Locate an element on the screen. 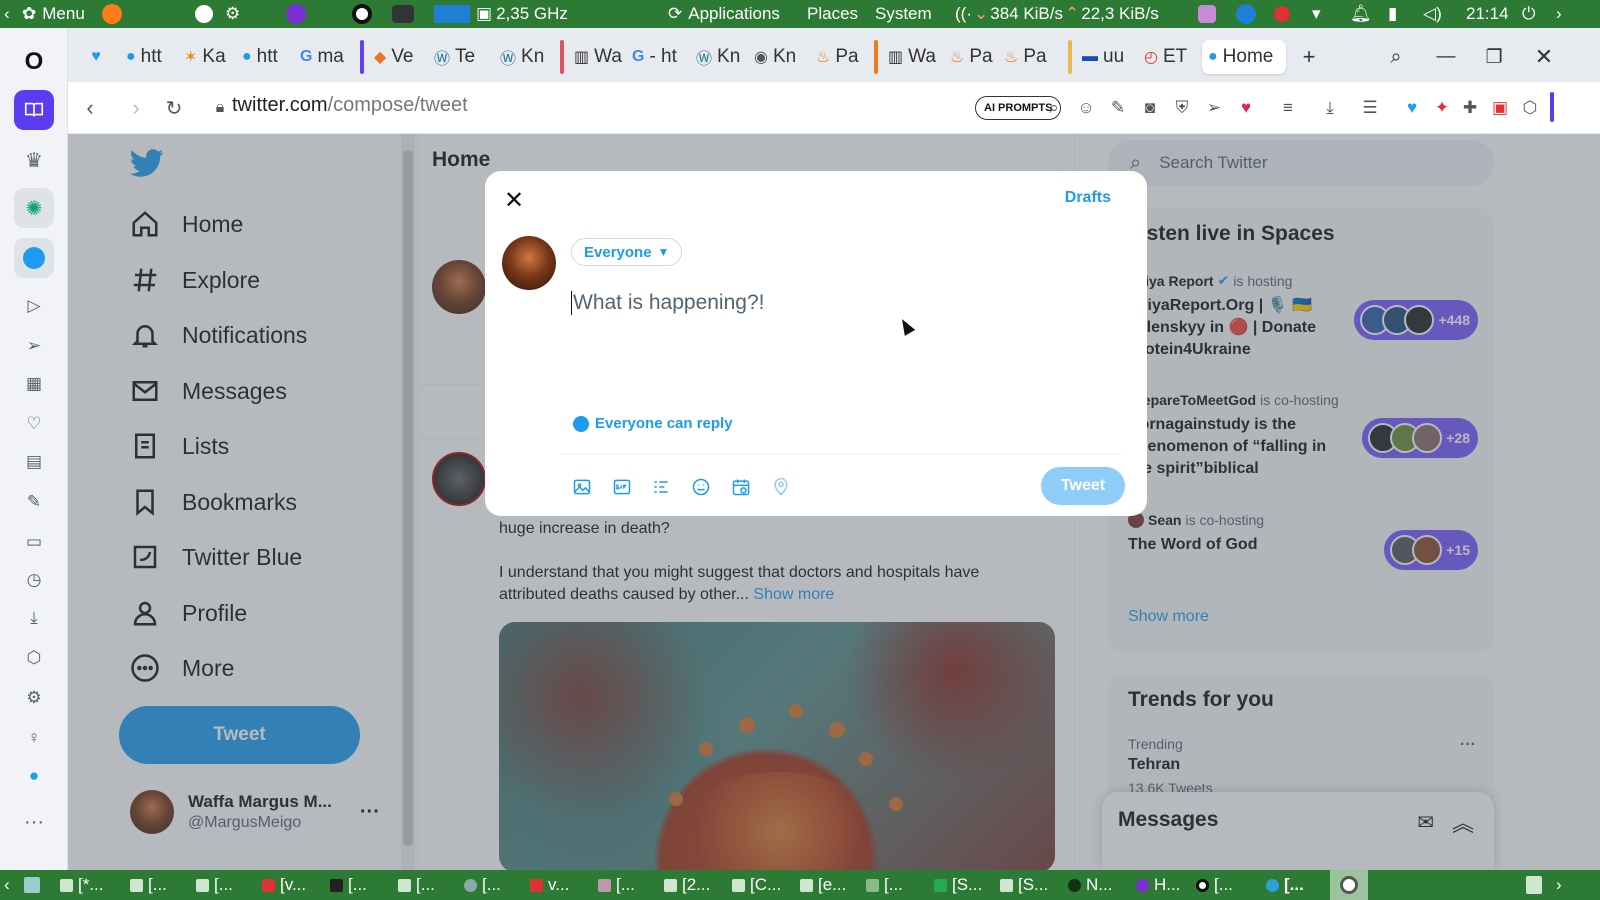 Image resolution: width=1600 pixels, height=900 pixels. nav-twitter-blue: Twitter Blue is located at coordinates (216, 557).